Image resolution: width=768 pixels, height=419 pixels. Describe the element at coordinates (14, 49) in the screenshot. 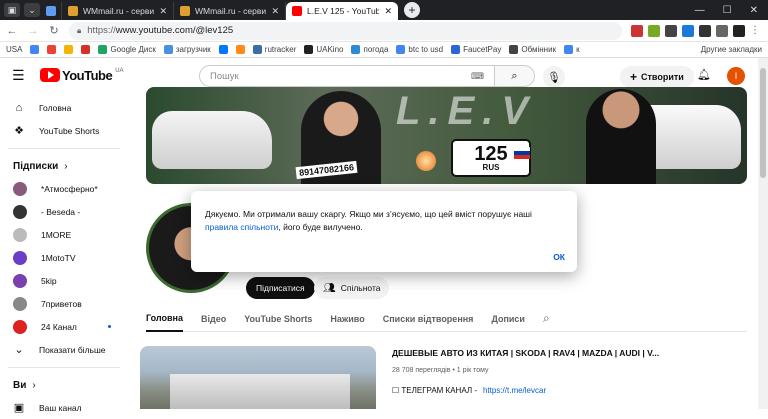

I see `bookmark-item: USA` at that location.